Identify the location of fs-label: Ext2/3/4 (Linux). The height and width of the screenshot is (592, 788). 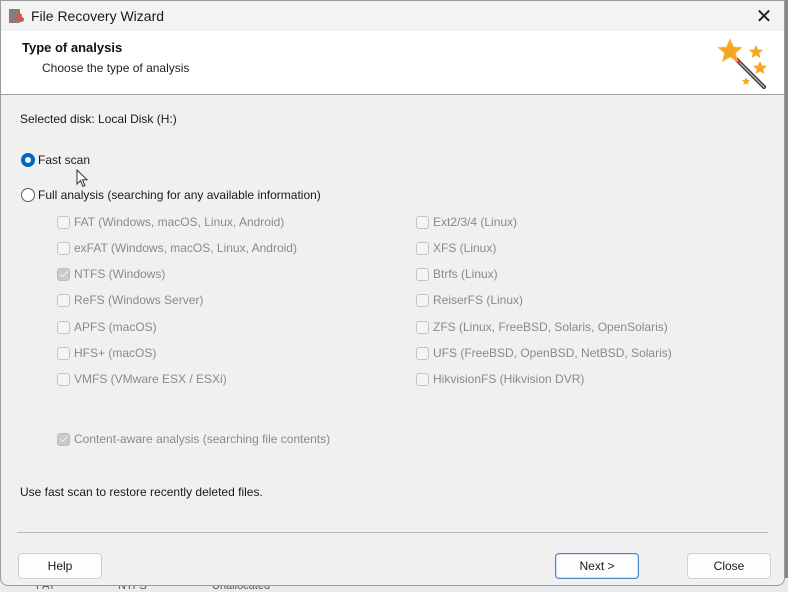
(475, 222).